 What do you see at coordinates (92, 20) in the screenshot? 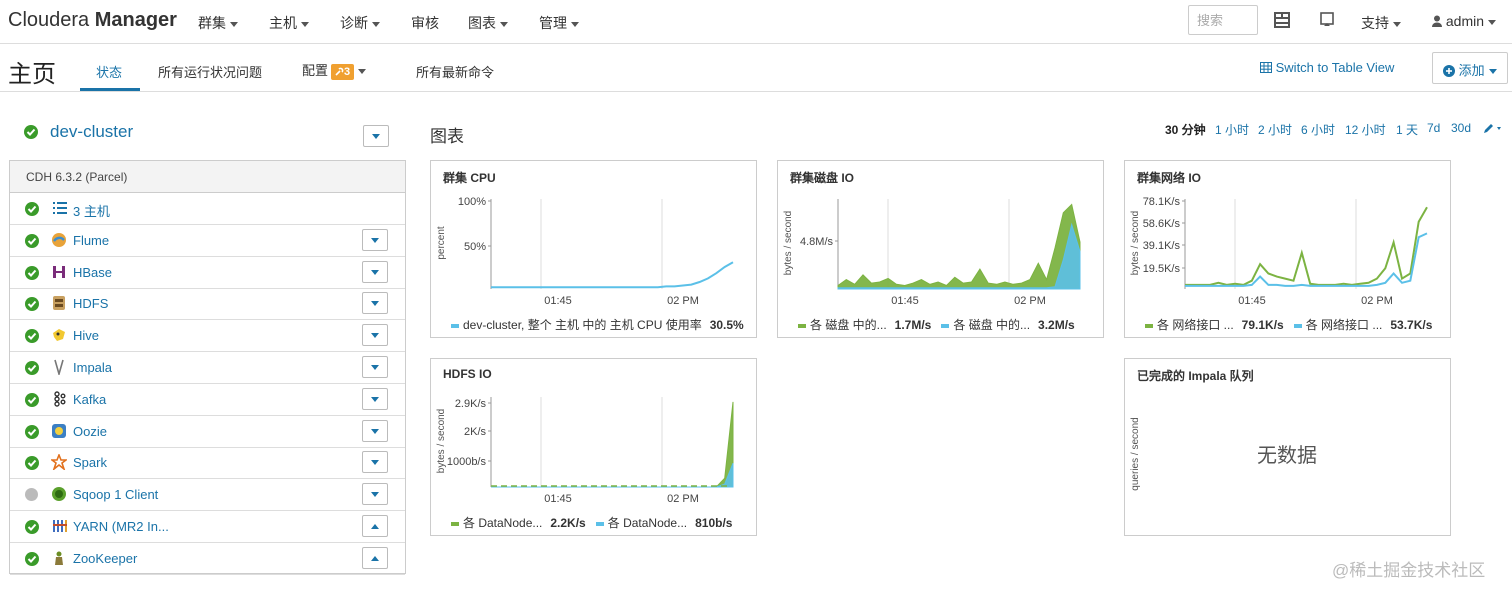
I see `brand-logo: Cloudera Manager` at bounding box center [92, 20].